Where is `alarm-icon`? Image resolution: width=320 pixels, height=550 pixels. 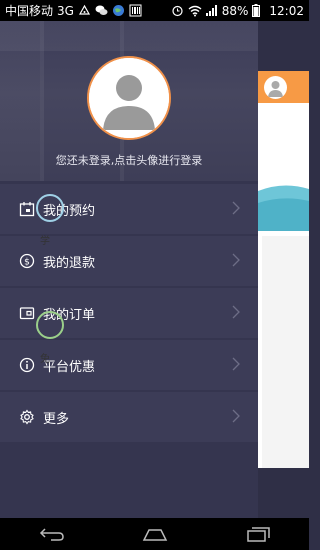
alarm-icon is located at coordinates (177, 10).